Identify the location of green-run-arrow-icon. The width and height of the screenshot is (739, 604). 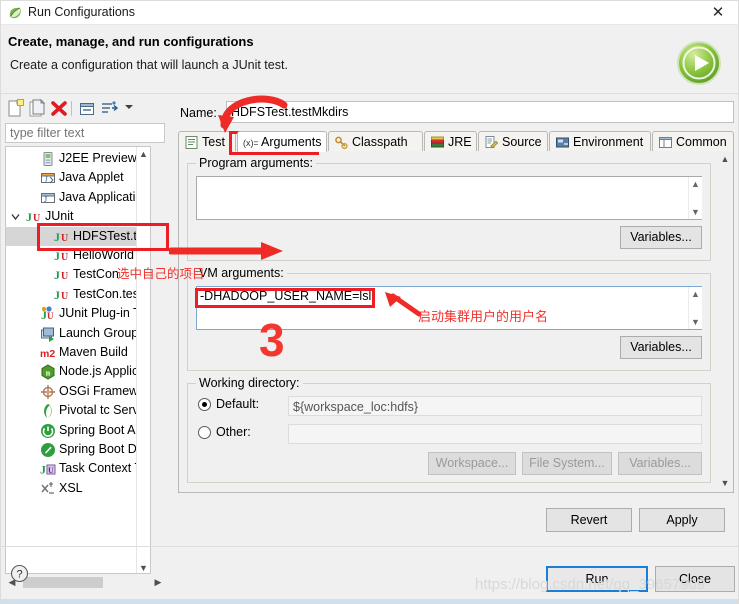
(699, 63).